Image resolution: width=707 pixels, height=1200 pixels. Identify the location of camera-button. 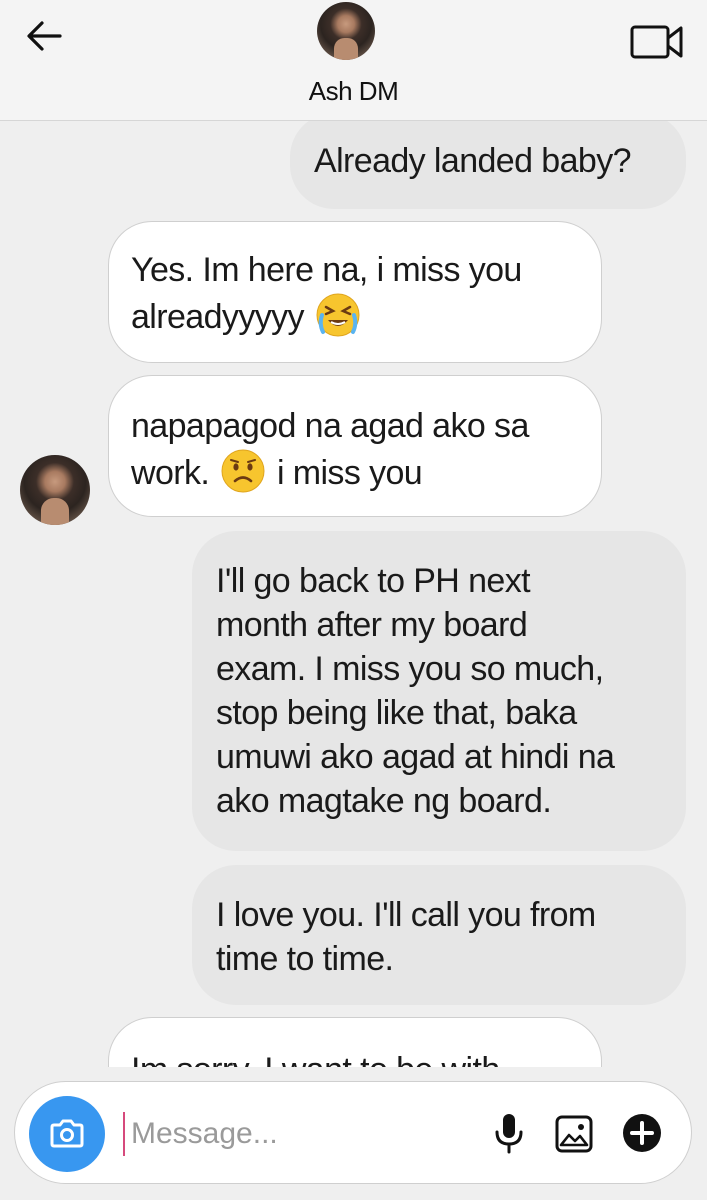
(67, 1134).